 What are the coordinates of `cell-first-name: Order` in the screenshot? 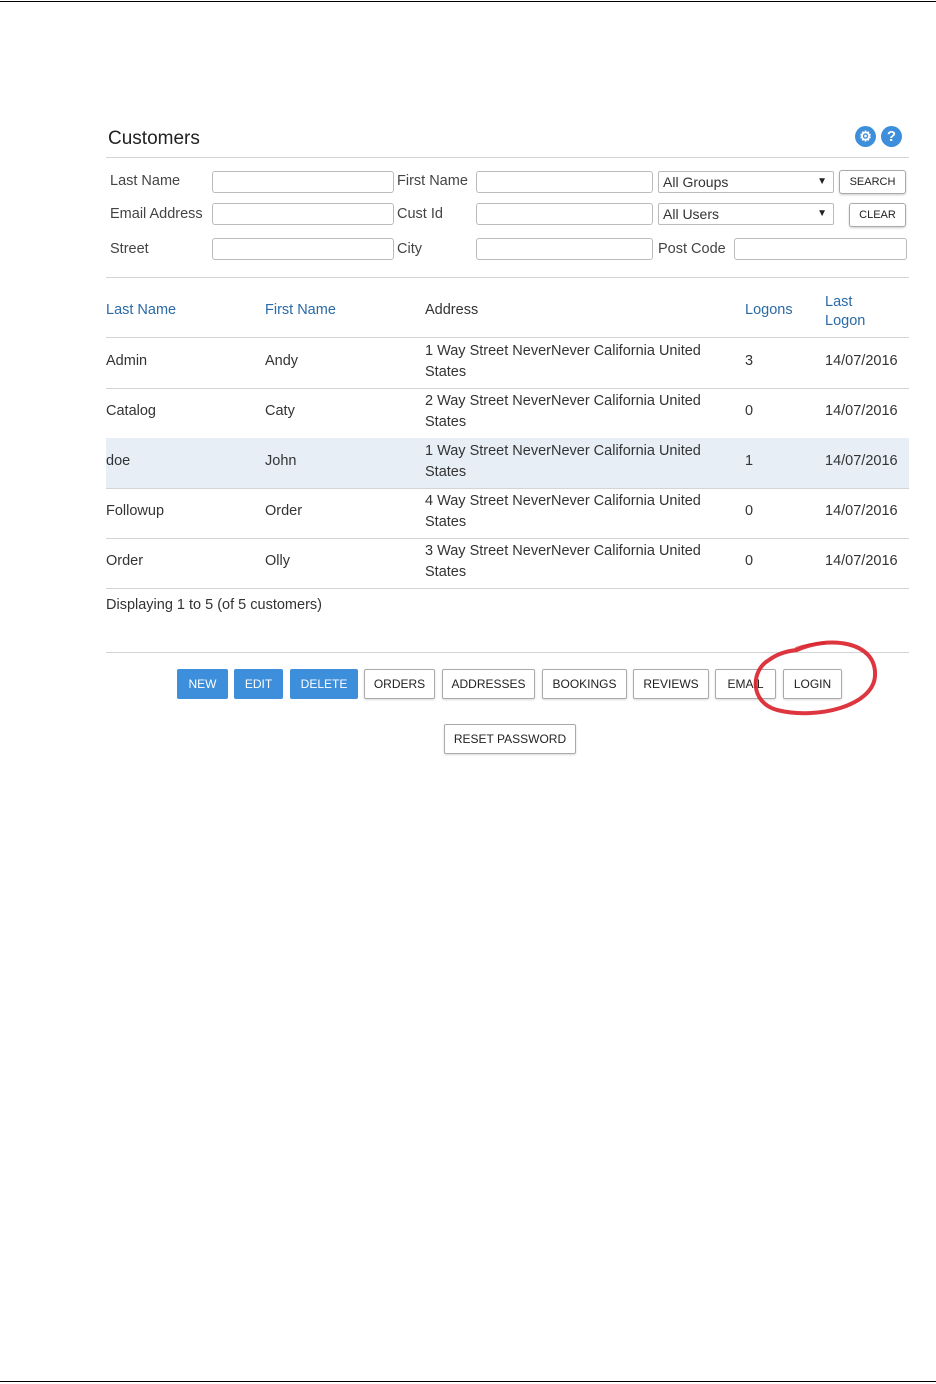 It's located at (284, 511).